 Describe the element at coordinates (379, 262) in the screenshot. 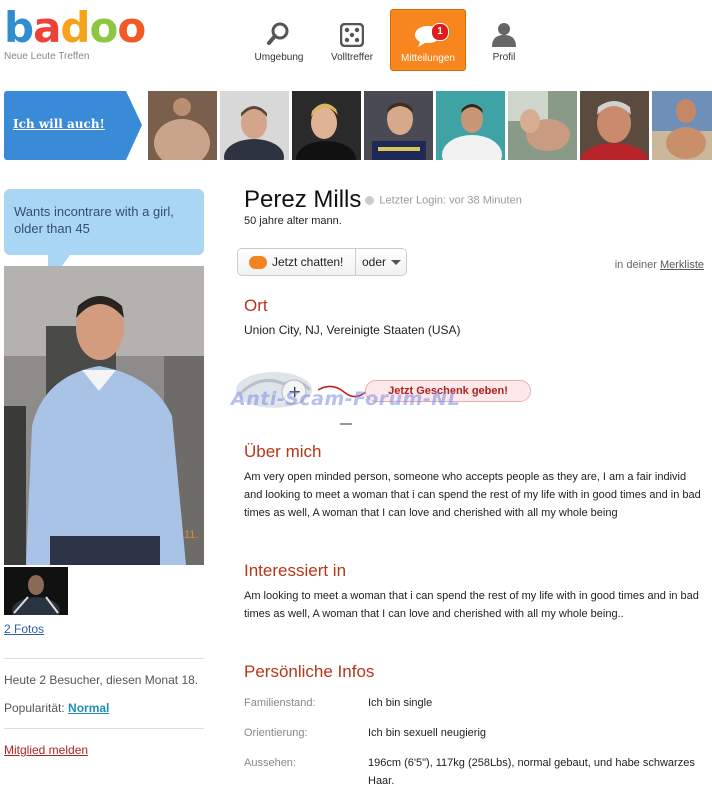

I see `oder-dropdown: oder` at that location.